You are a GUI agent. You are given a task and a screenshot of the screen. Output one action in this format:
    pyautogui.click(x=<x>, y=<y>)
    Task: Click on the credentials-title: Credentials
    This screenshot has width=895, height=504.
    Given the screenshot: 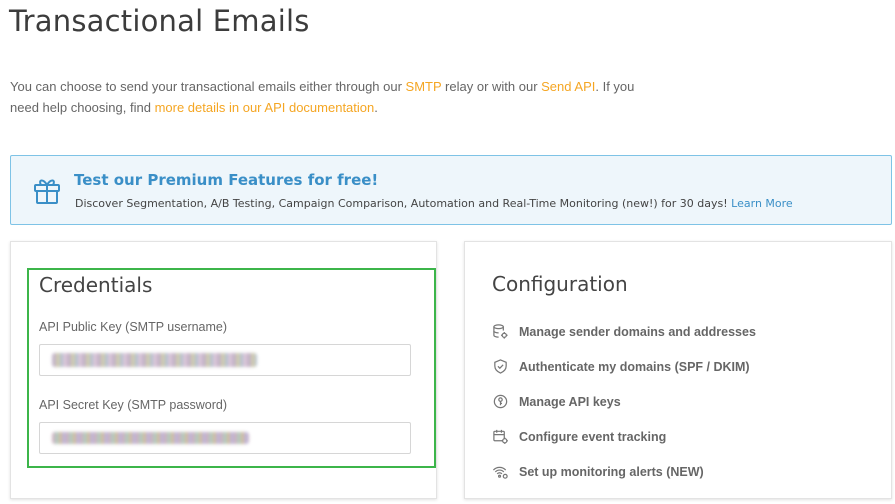 What is the action you would take?
    pyautogui.click(x=96, y=285)
    